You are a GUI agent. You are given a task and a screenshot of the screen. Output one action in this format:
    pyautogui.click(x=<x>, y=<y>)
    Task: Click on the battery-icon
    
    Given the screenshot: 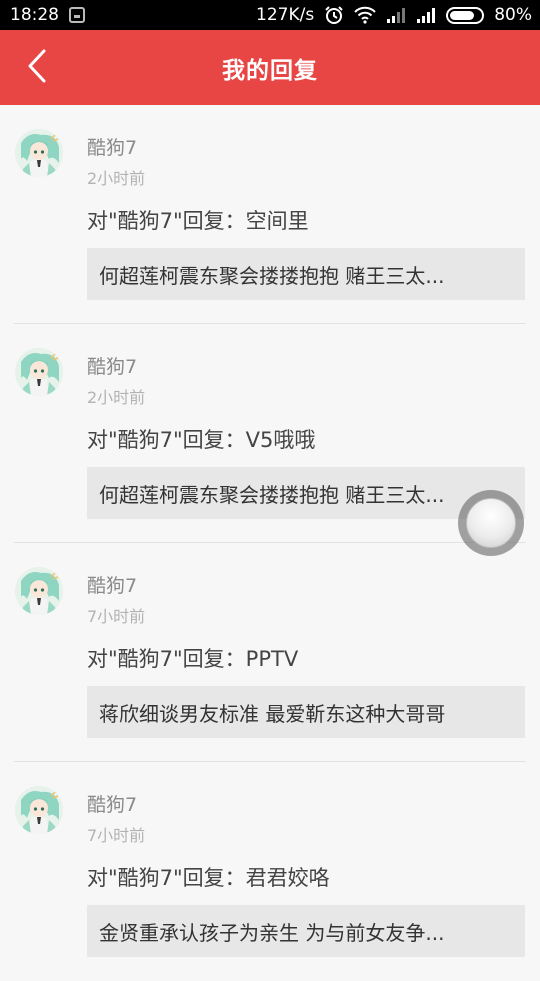 What is the action you would take?
    pyautogui.click(x=465, y=15)
    